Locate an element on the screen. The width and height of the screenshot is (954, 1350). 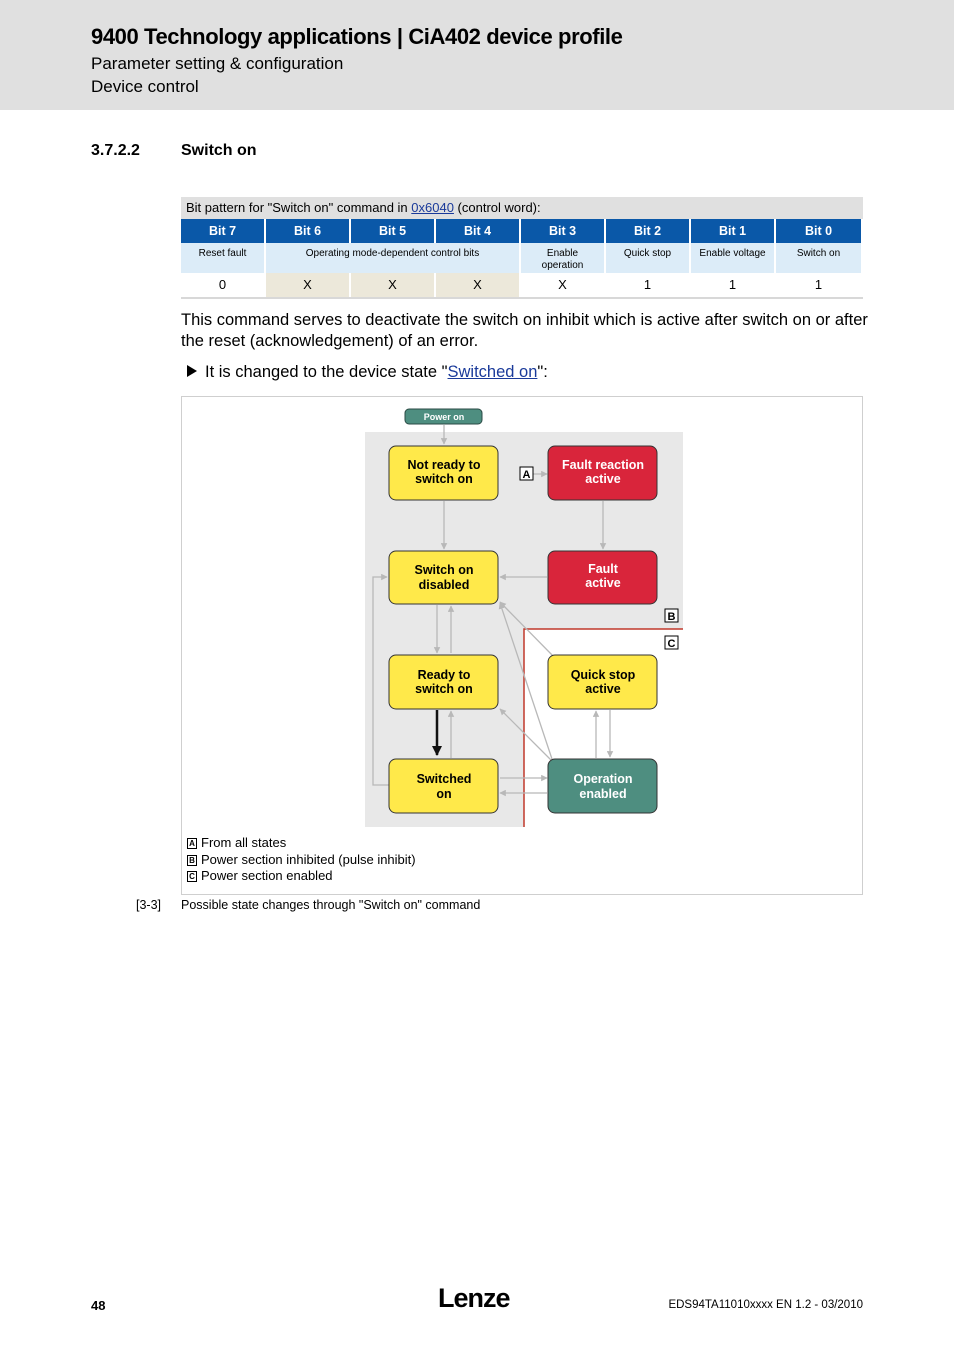
lenze-logo: Lenze is located at coordinates (474, 1298).